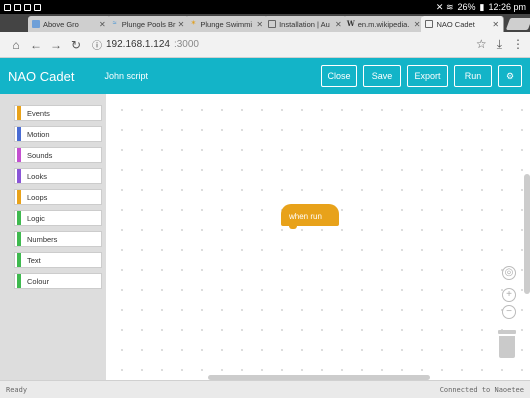 The height and width of the screenshot is (398, 530). I want to click on battery-level: 26%, so click(466, 7).